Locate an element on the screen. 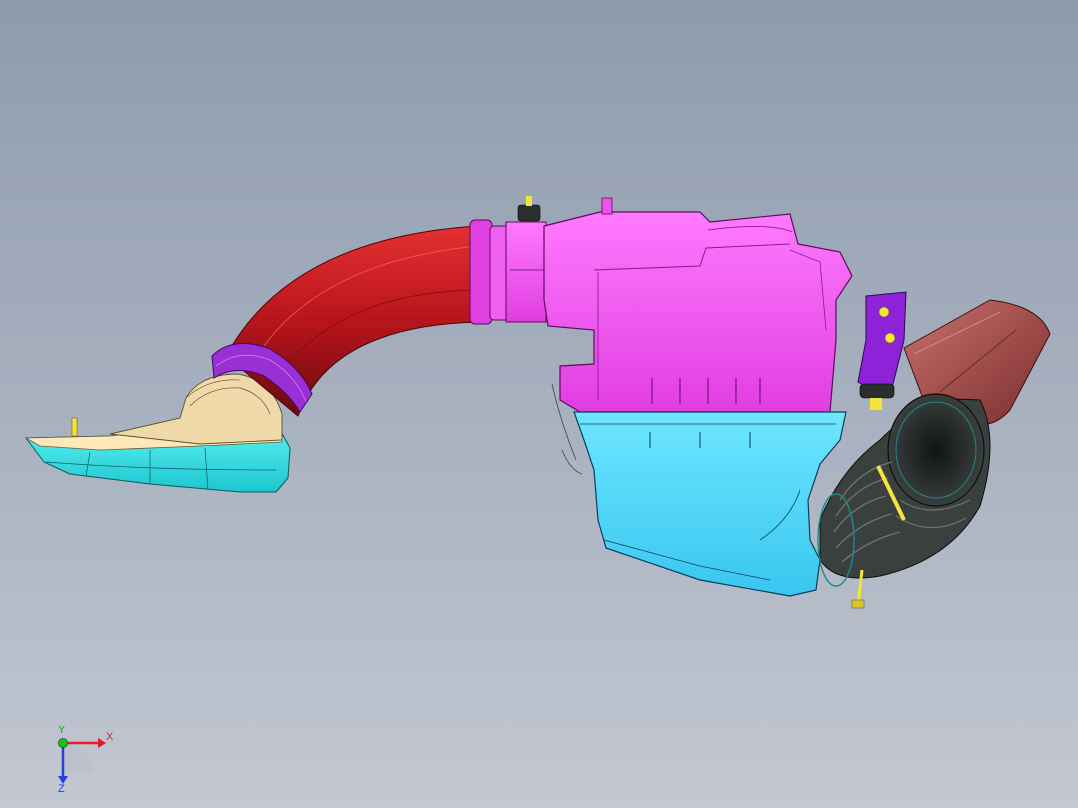  airbox-upper-housing is located at coordinates (698, 305).